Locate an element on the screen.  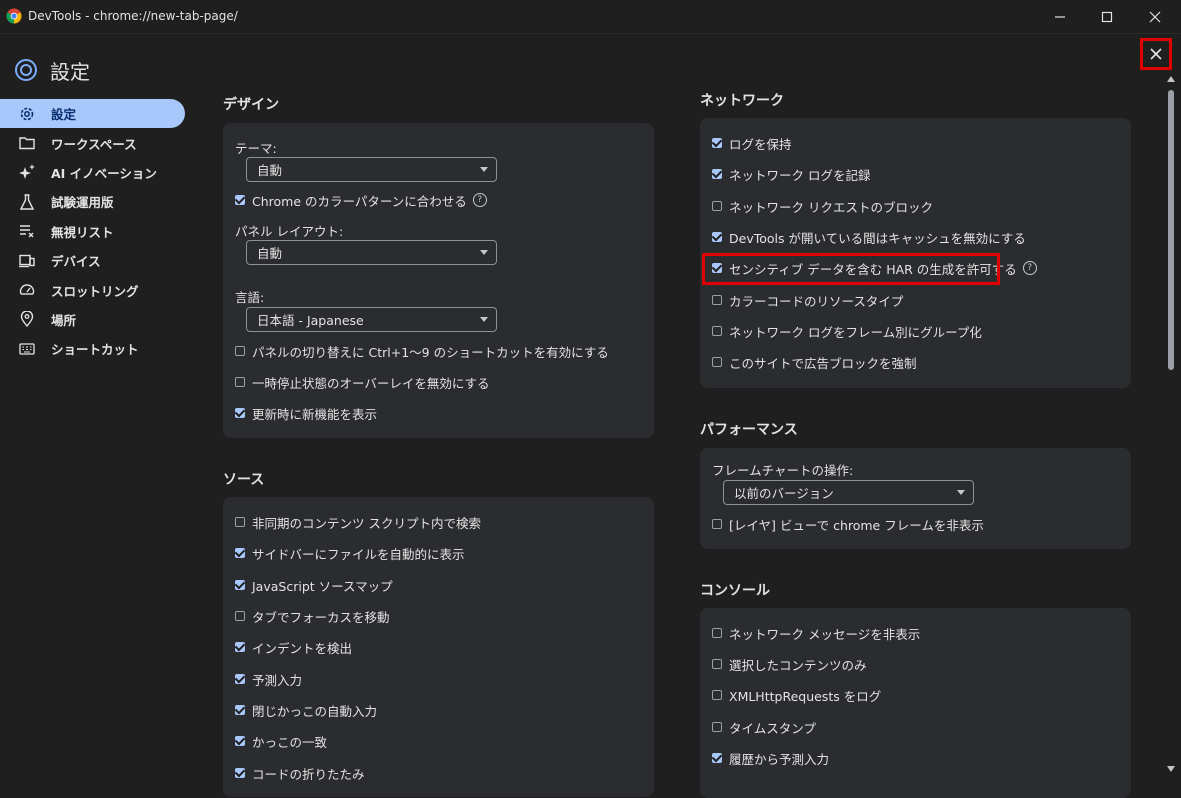
checkbox-row: パネルの切り替えに Ctrl+1〜9 のショートカットを有効にする is located at coordinates (422, 351).